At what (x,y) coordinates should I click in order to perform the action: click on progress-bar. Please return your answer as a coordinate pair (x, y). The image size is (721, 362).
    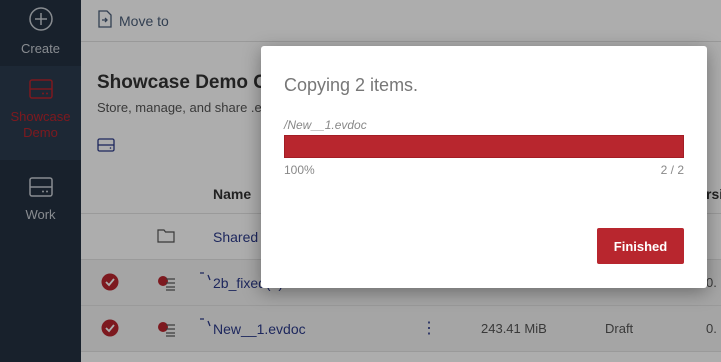
    Looking at the image, I should click on (484, 146).